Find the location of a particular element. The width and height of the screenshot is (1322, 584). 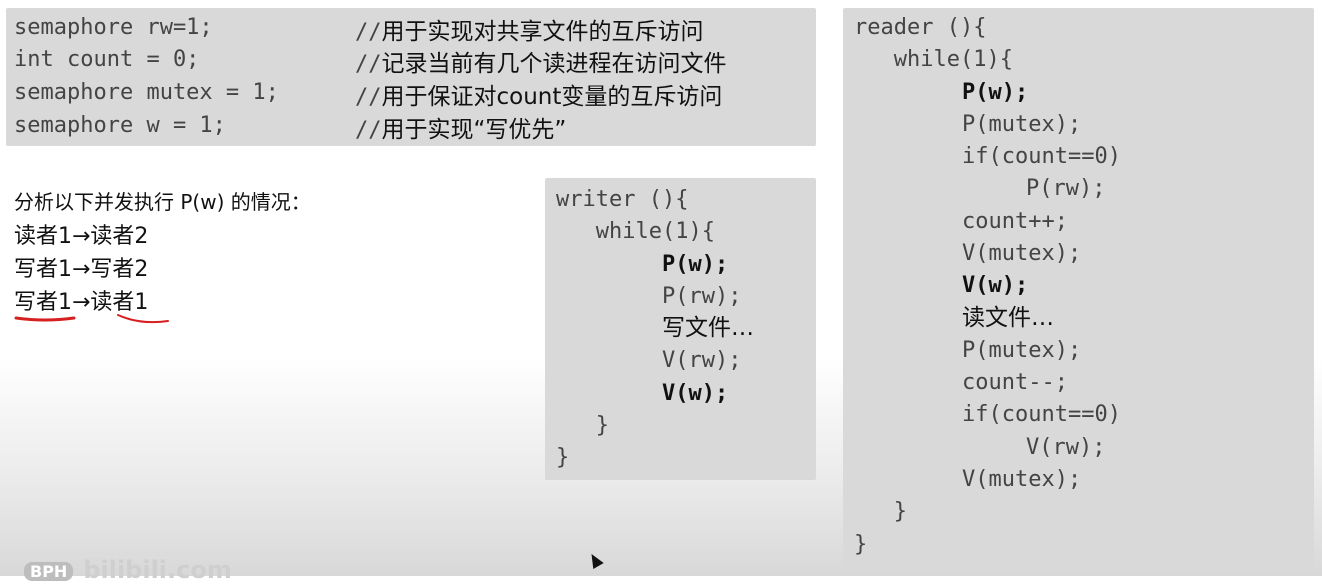

decl-comment: //记录当前有几个读进程在访问文件 is located at coordinates (541, 62).